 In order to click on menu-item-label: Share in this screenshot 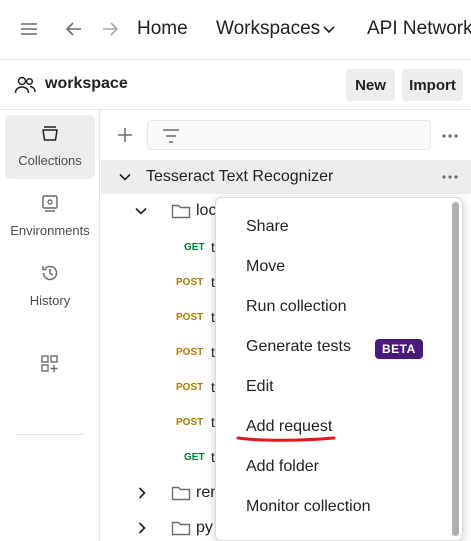, I will do `click(267, 226)`.